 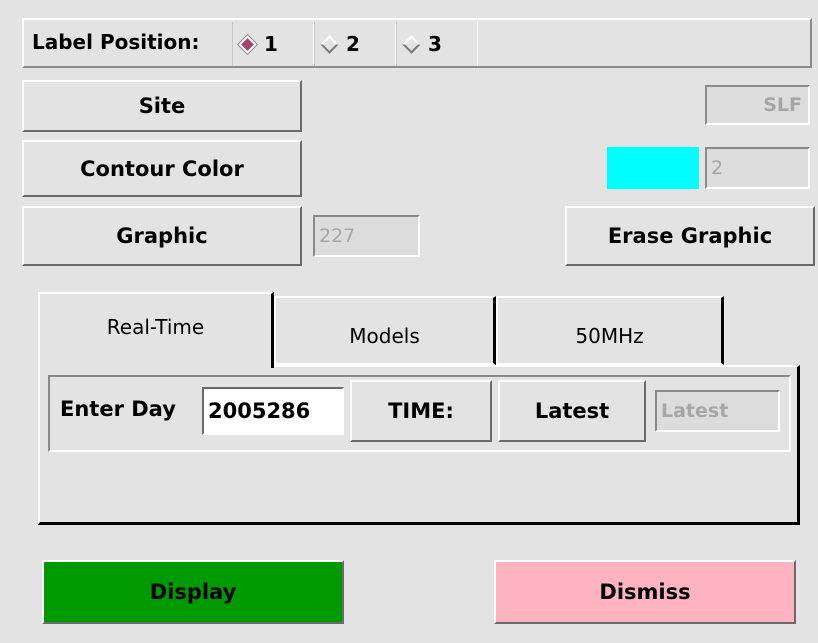 What do you see at coordinates (273, 411) in the screenshot?
I see `enter-day-input: 2005286` at bounding box center [273, 411].